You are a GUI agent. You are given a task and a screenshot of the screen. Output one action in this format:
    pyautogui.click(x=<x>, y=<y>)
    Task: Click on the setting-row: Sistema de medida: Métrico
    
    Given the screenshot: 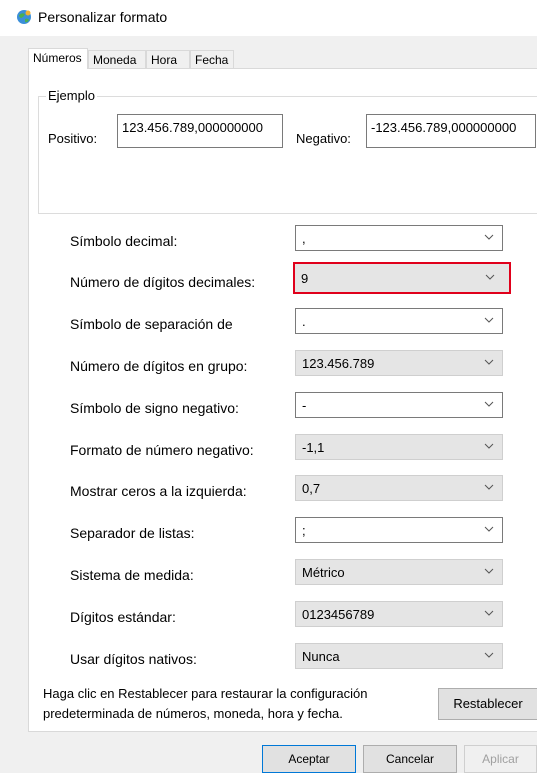 What is the action you would take?
    pyautogui.click(x=268, y=575)
    